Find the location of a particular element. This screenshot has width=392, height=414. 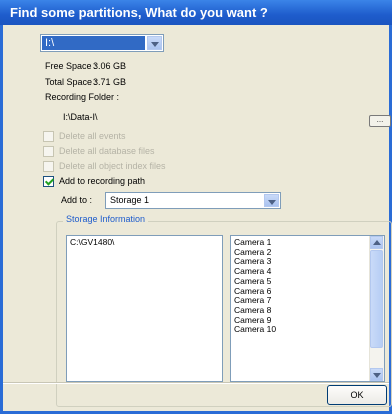

recording-folder-value: I:\Data-I\ is located at coordinates (80, 117).